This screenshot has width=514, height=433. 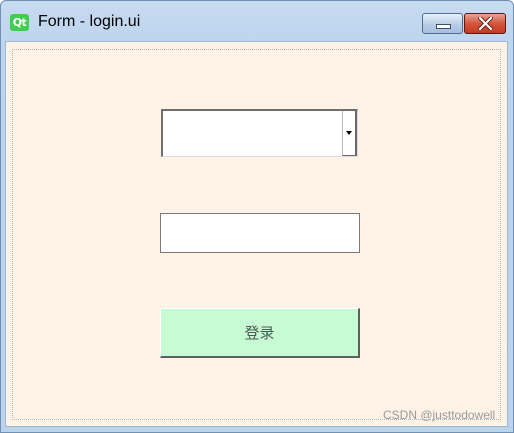 What do you see at coordinates (19, 22) in the screenshot?
I see `qt-app-icon: Qt` at bounding box center [19, 22].